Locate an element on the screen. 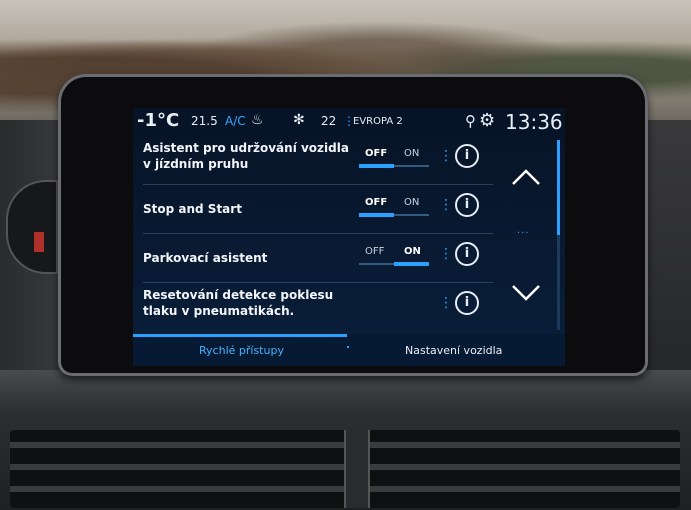 The height and width of the screenshot is (510, 691). scroll-controls: ··· is located at coordinates (528, 235).